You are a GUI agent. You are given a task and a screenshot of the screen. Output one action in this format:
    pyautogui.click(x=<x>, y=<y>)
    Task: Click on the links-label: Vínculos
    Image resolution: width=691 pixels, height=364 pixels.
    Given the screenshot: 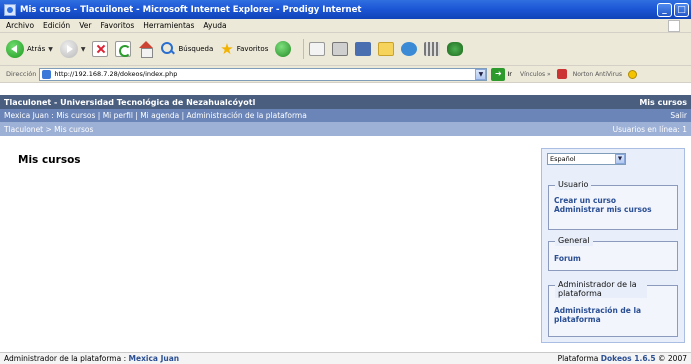 What is the action you would take?
    pyautogui.click(x=532, y=74)
    